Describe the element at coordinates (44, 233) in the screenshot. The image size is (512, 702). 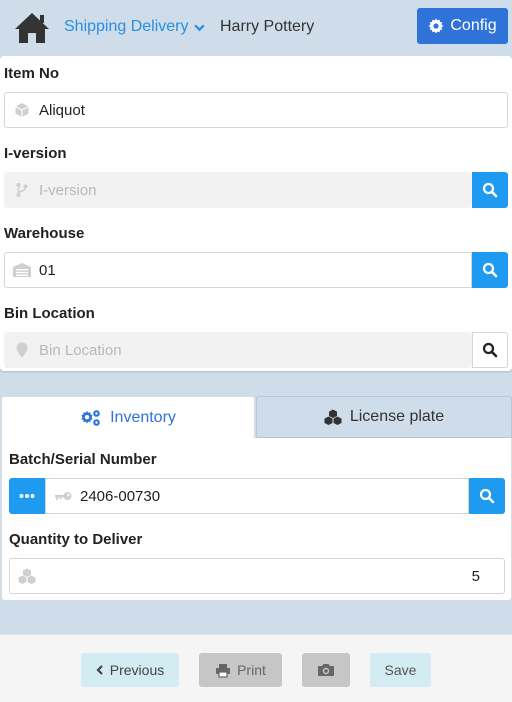
I see `warehouse-label: Warehouse` at that location.